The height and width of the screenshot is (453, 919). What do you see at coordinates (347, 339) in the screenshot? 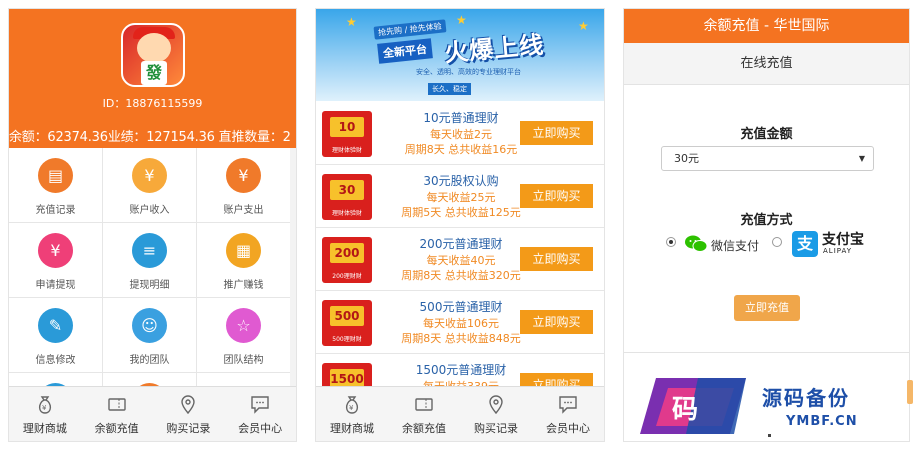
I see `product-badge-caption: 500理财财` at bounding box center [347, 339].